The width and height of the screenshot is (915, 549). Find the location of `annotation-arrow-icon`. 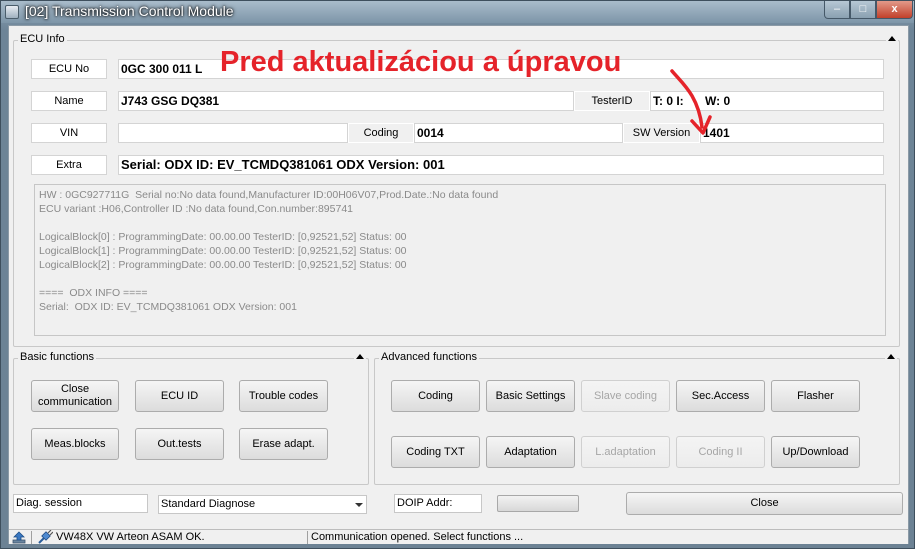

annotation-arrow-icon is located at coordinates (691, 102).